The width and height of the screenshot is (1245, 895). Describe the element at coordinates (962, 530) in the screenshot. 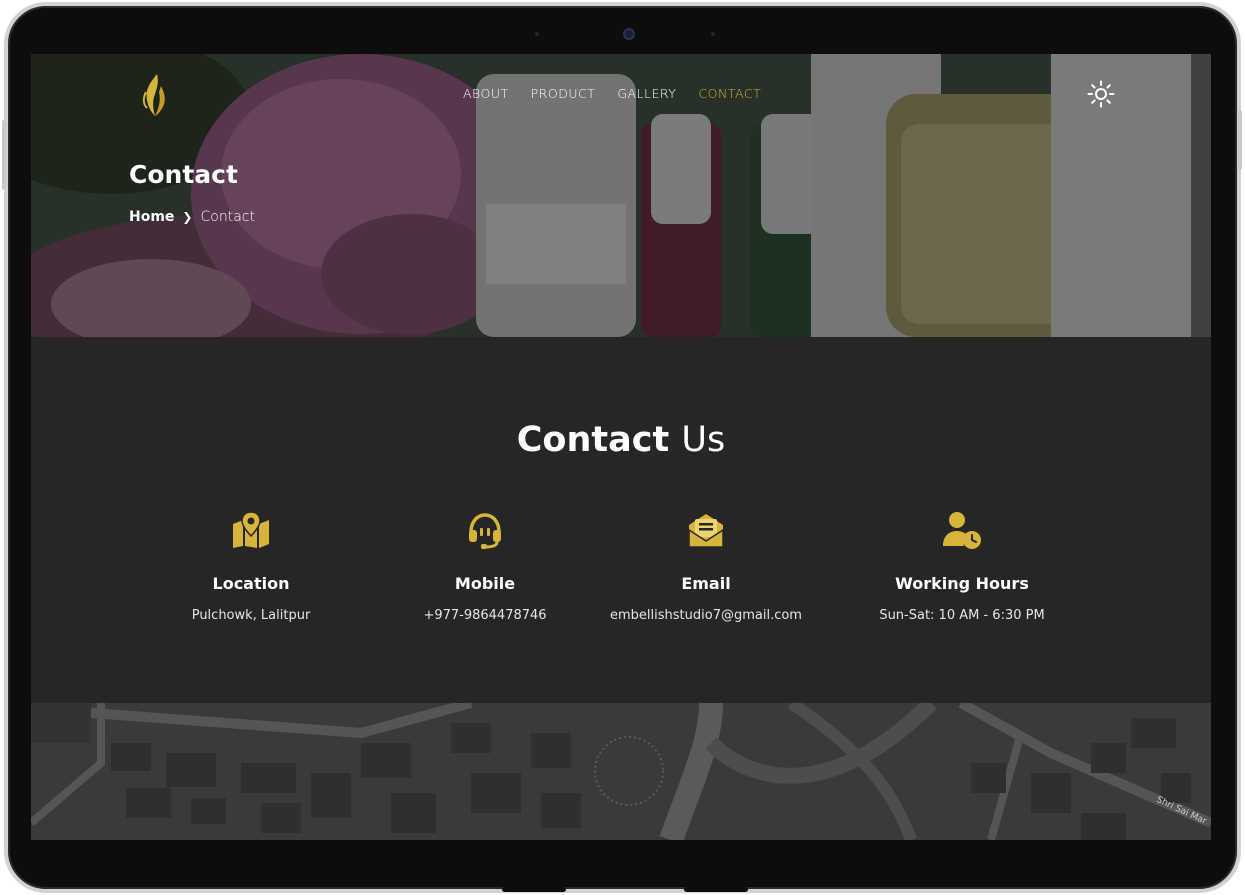

I see `user-clock-icon` at that location.